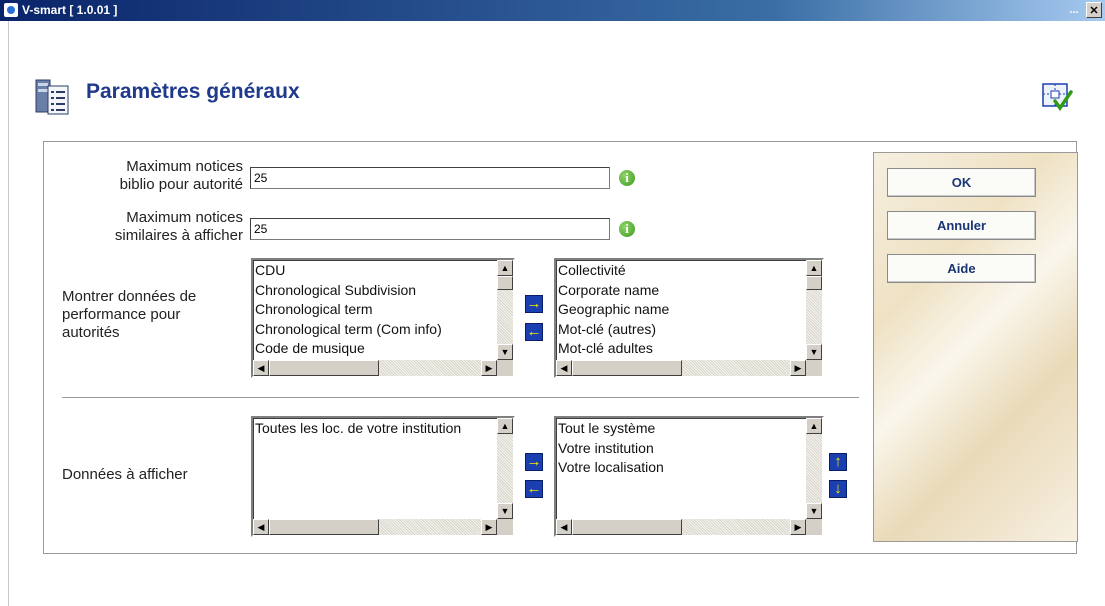 The image size is (1105, 606). I want to click on app-icon, so click(11, 10).